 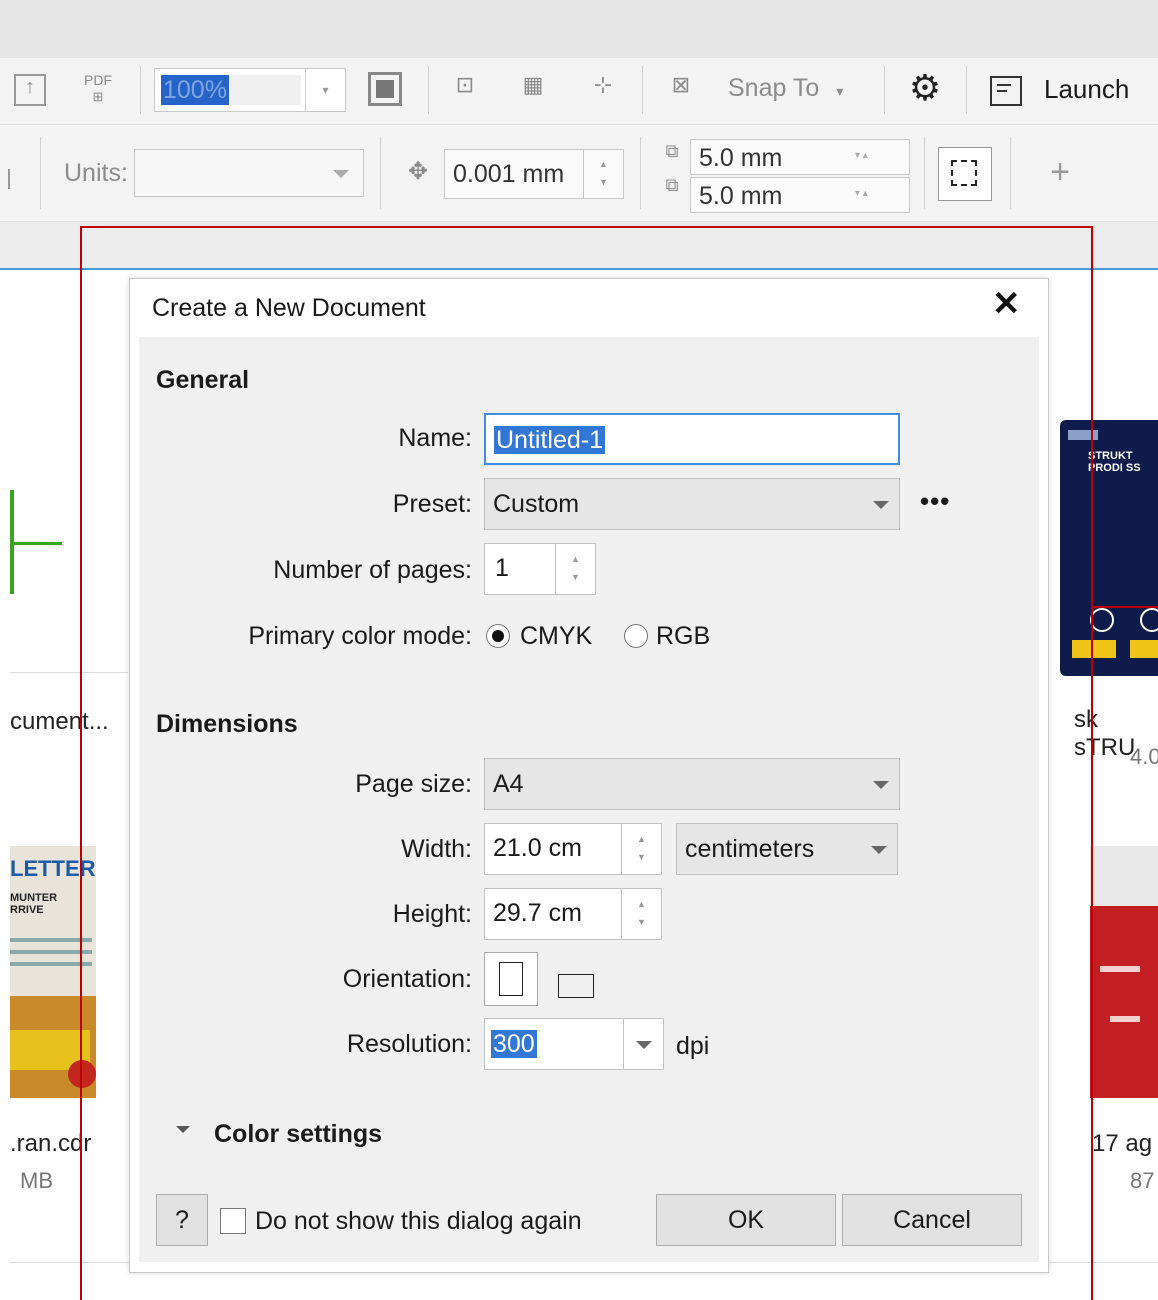 I want to click on nudge-distance-input: 0.001 mm ▲ ▼, so click(x=534, y=174).